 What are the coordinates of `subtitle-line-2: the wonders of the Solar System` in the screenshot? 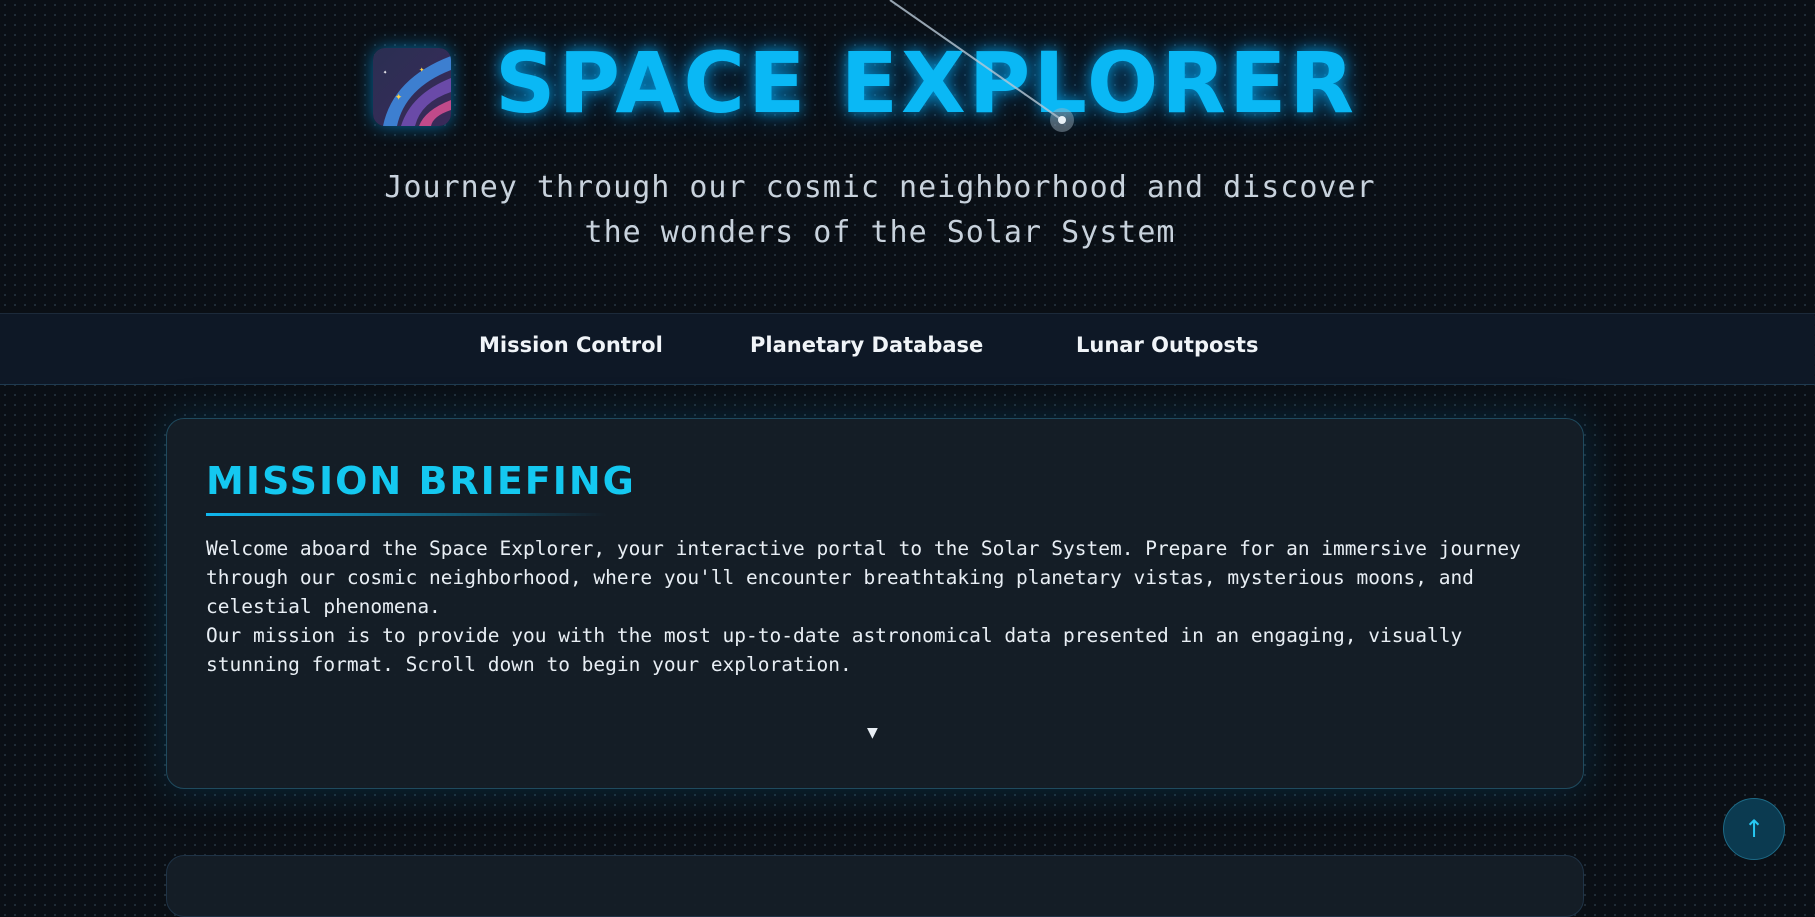 It's located at (880, 232).